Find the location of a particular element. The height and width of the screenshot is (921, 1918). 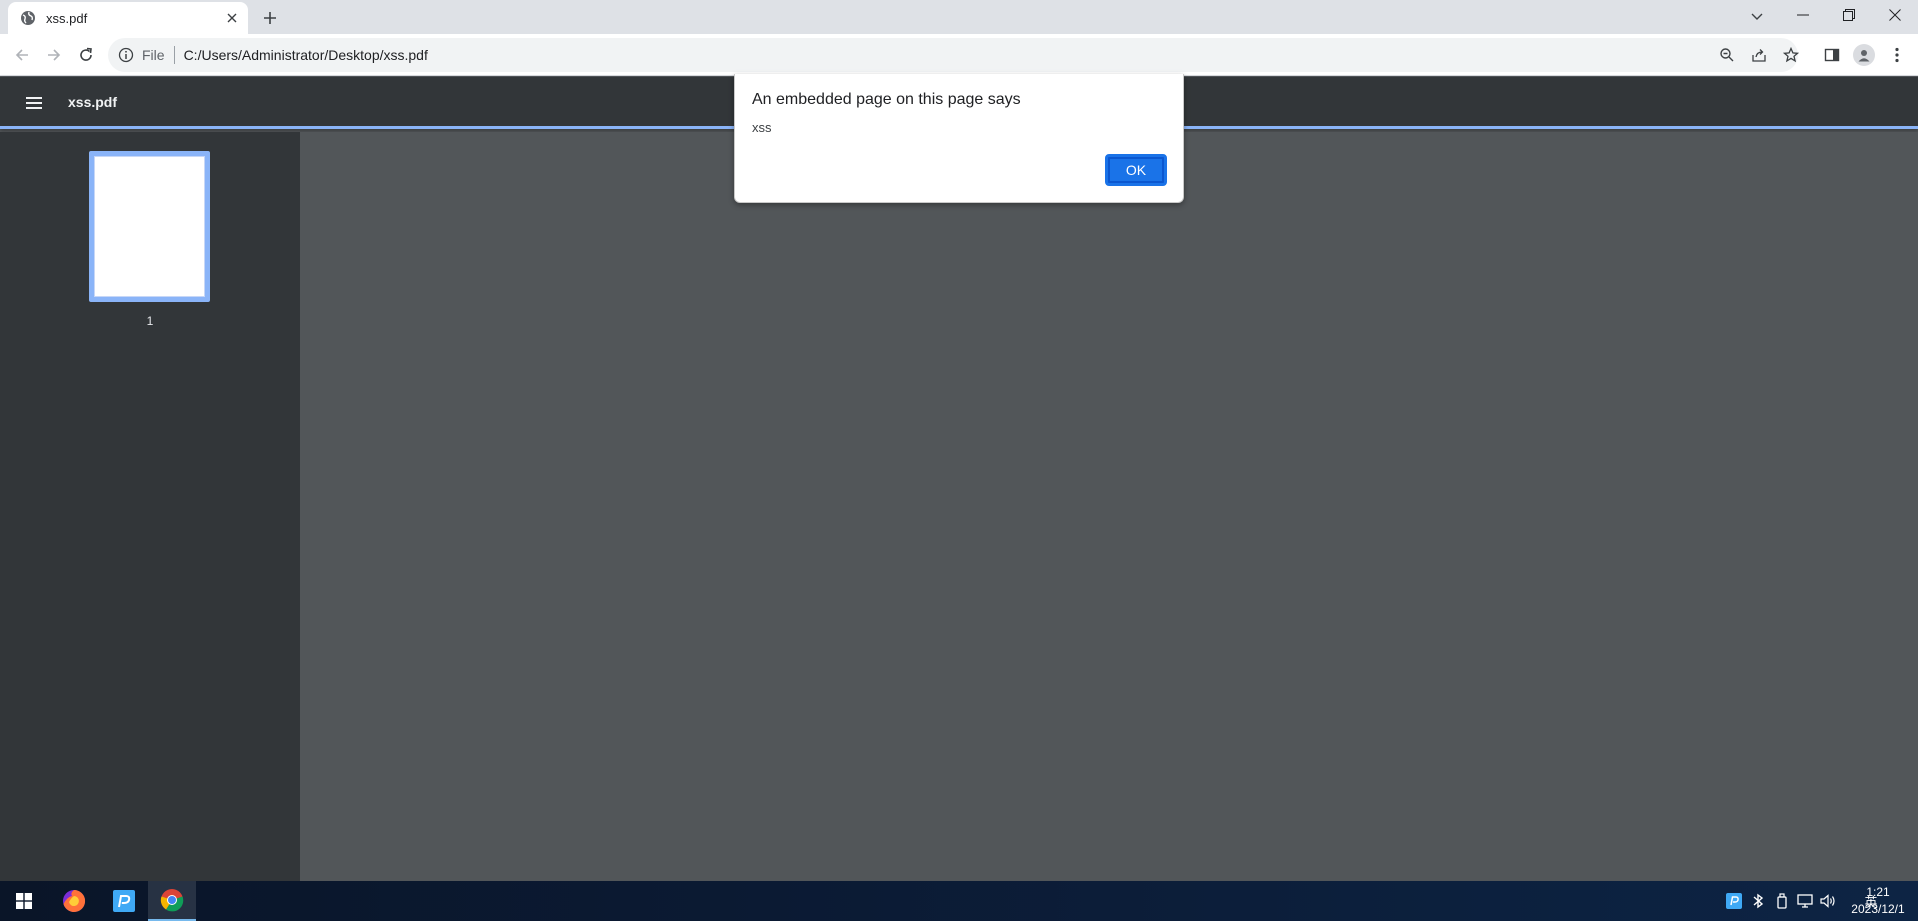

forward-arrow-icon is located at coordinates (54, 55).